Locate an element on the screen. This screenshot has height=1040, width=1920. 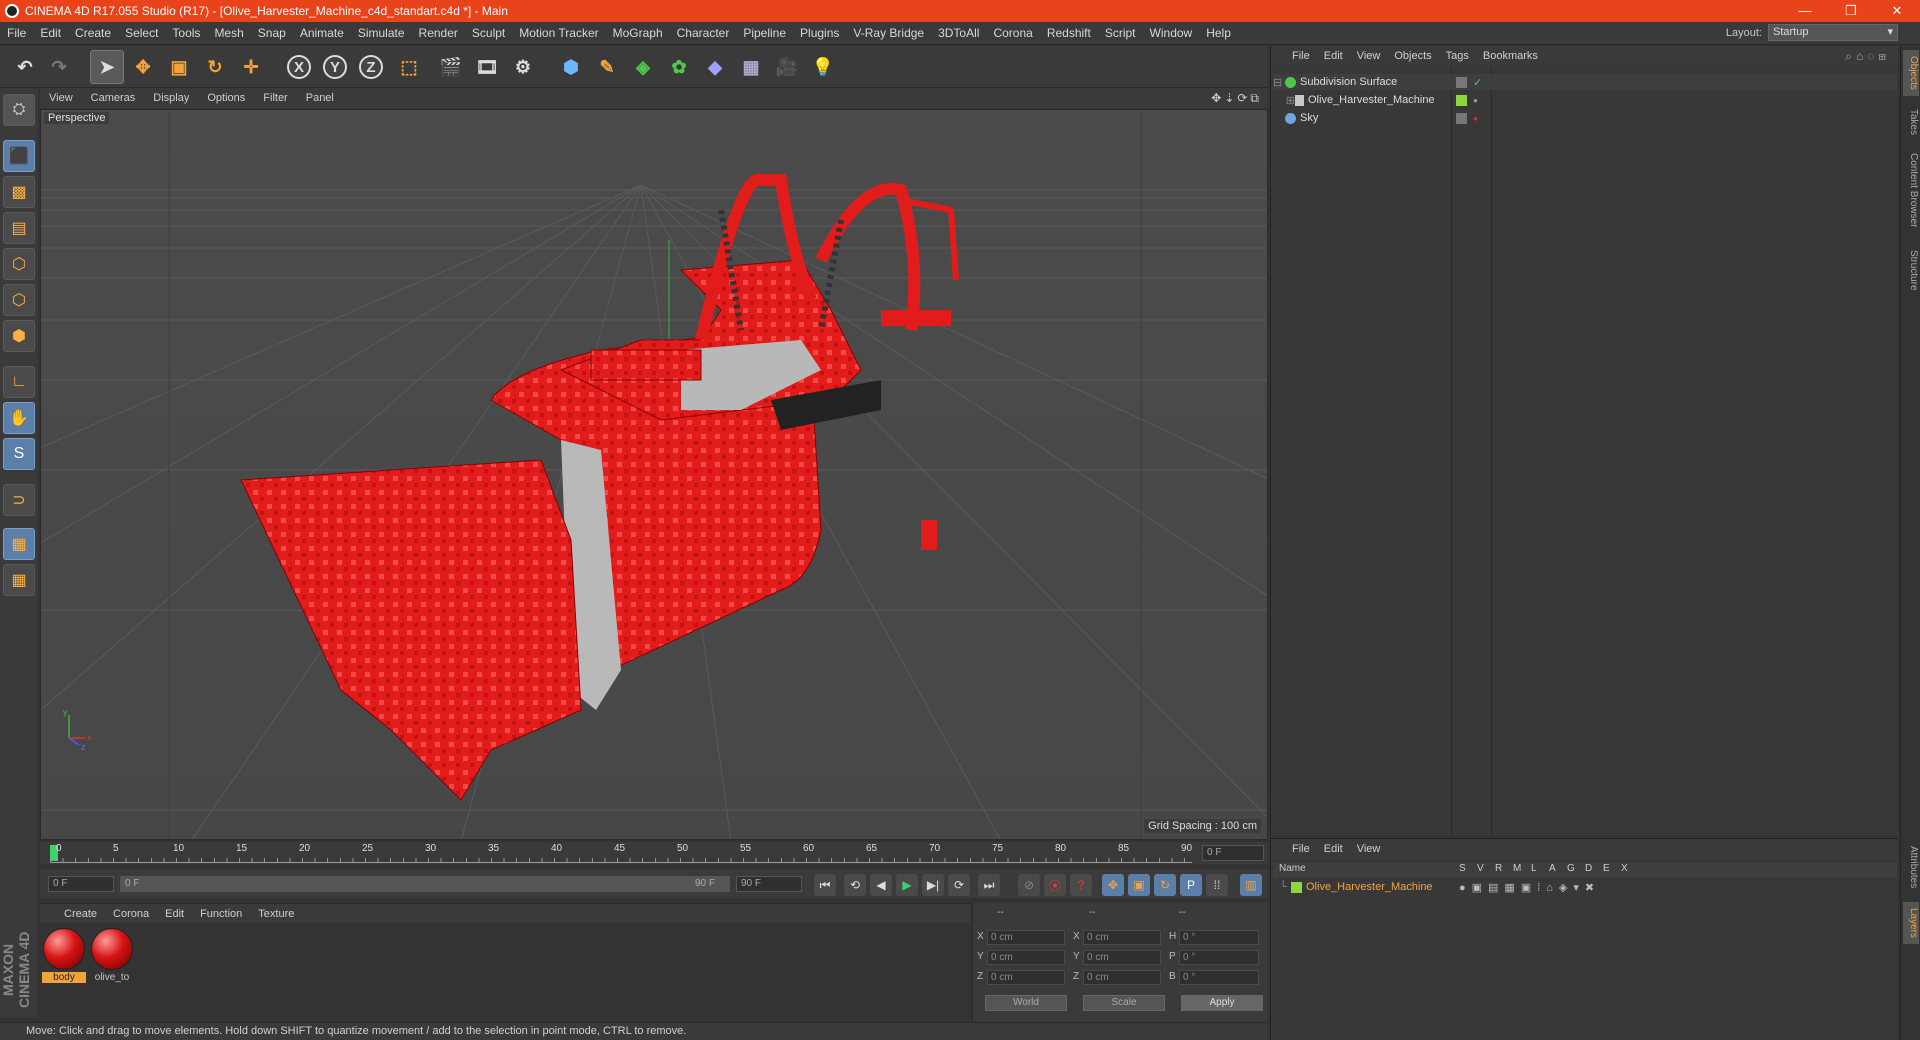
magnet-icon: ⊃ is located at coordinates (19, 500).